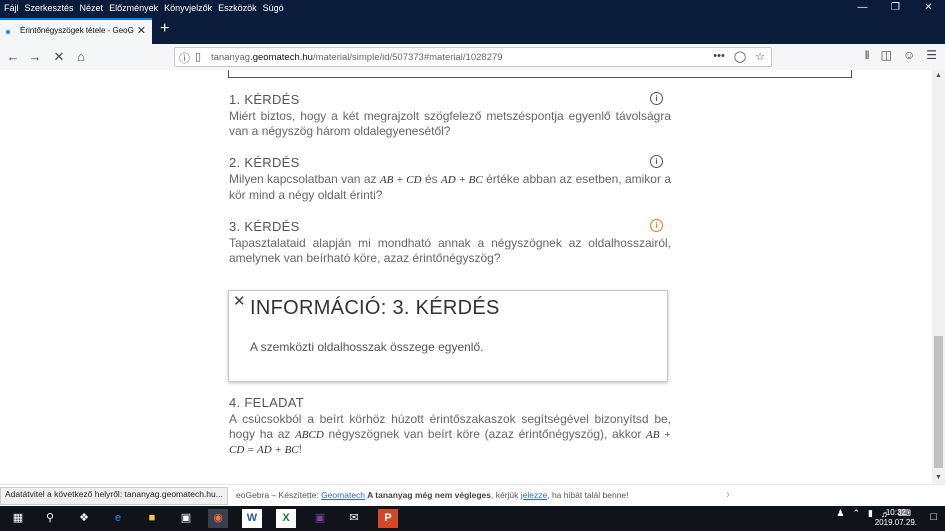 The image size is (945, 531). Describe the element at coordinates (472, 30) in the screenshot. I see `tab-bar: Érintőnégyszögek tétele - GeoG ✕ +` at that location.